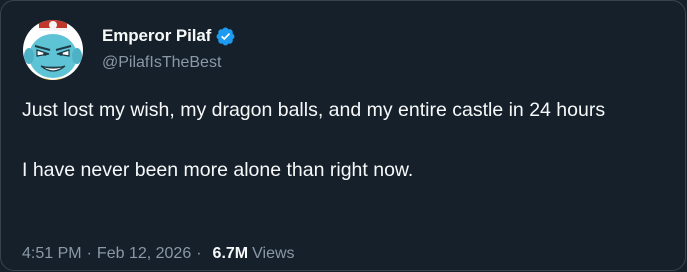 The image size is (687, 272). I want to click on views-count: 6.7M, so click(231, 254).